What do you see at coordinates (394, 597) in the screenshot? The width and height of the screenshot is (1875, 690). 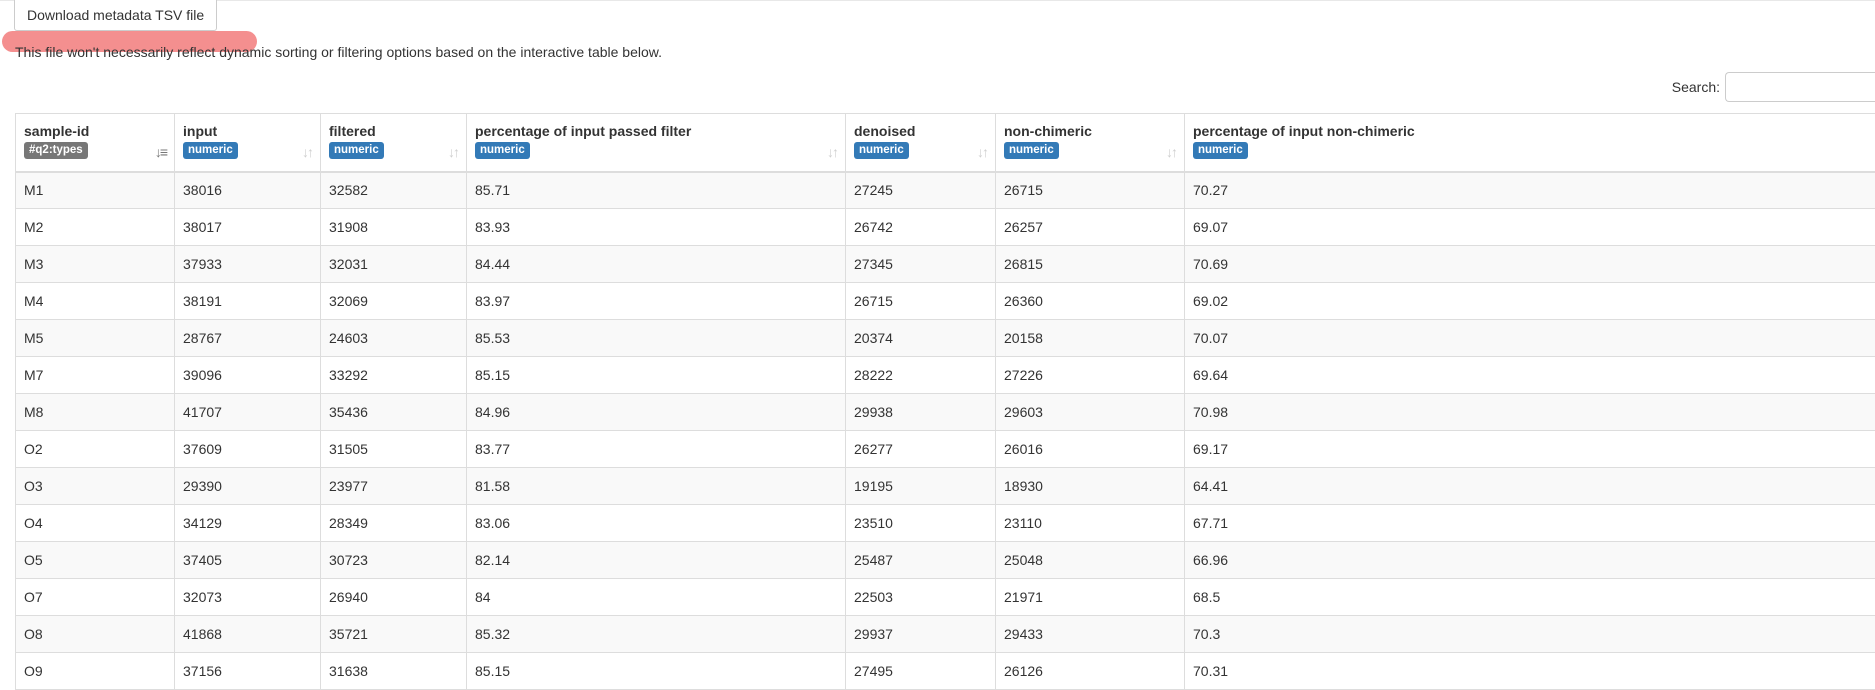 I see `table-cell: 26940` at bounding box center [394, 597].